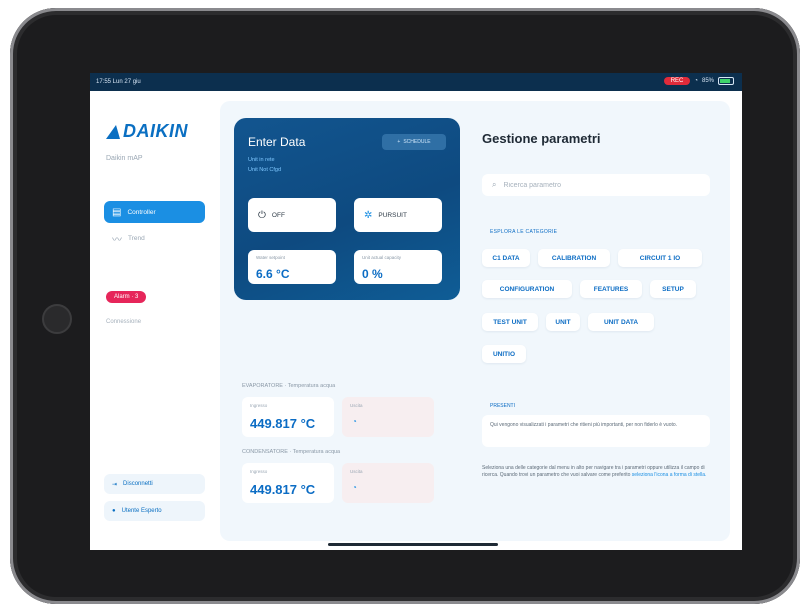  I want to click on power-icon: ⏻, so click(262, 215).